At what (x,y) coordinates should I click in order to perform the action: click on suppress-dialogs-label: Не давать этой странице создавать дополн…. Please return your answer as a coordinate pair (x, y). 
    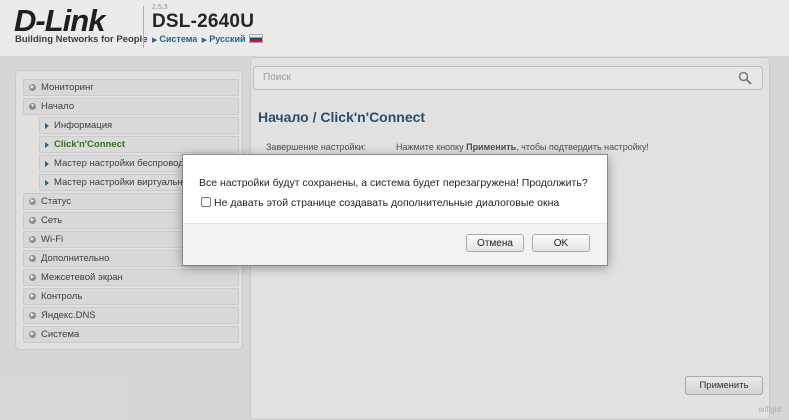
    Looking at the image, I should click on (386, 203).